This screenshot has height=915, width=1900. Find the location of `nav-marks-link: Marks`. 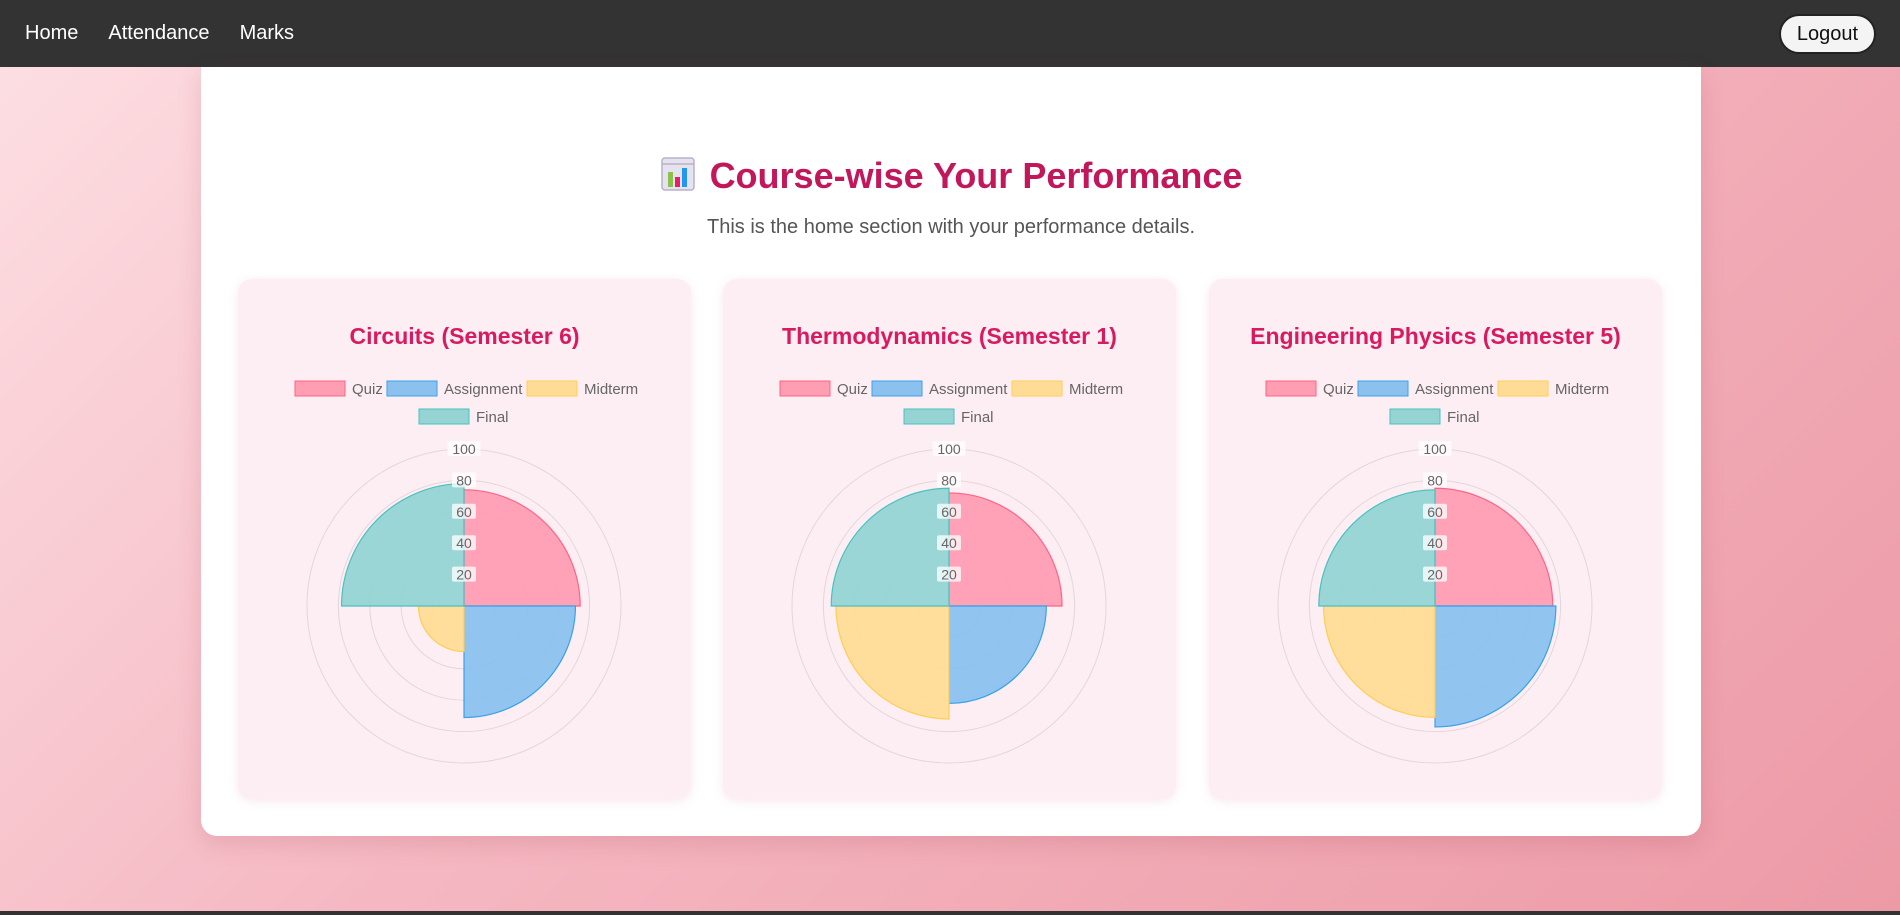

nav-marks-link: Marks is located at coordinates (267, 33).